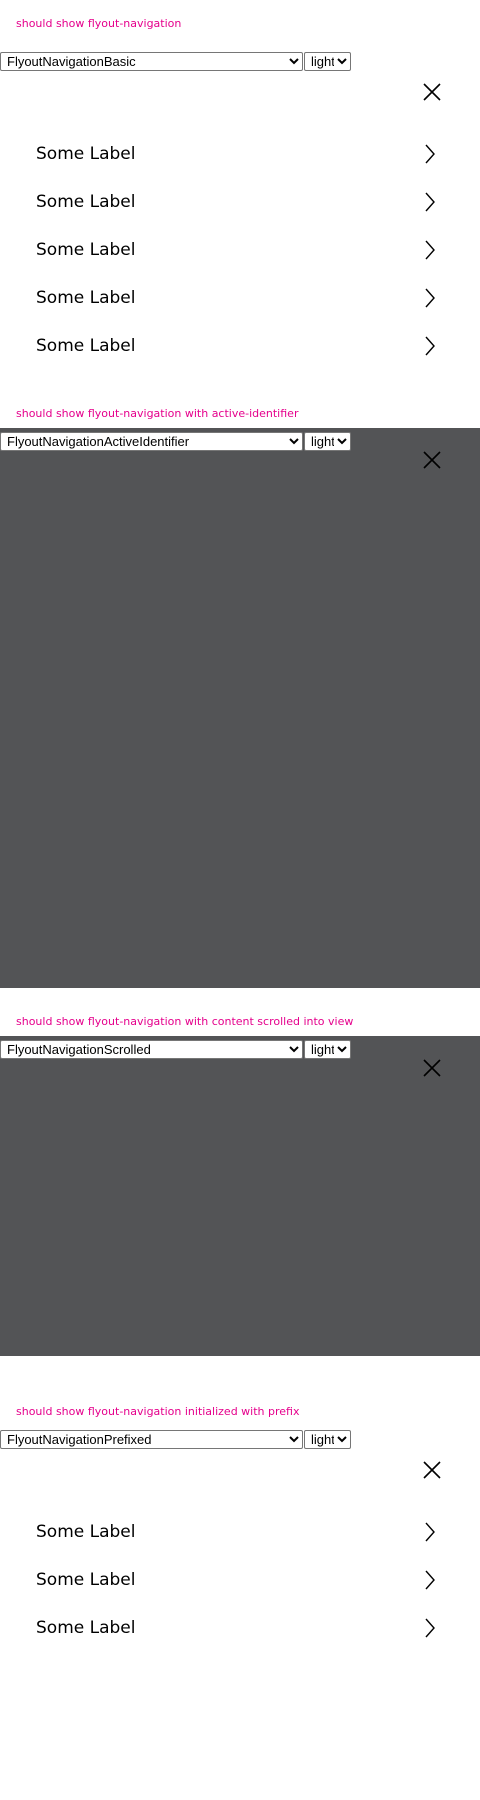 The image size is (480, 1800). What do you see at coordinates (151, 1439) in the screenshot?
I see `story-select: FlyoutNavigationPrefixed` at bounding box center [151, 1439].